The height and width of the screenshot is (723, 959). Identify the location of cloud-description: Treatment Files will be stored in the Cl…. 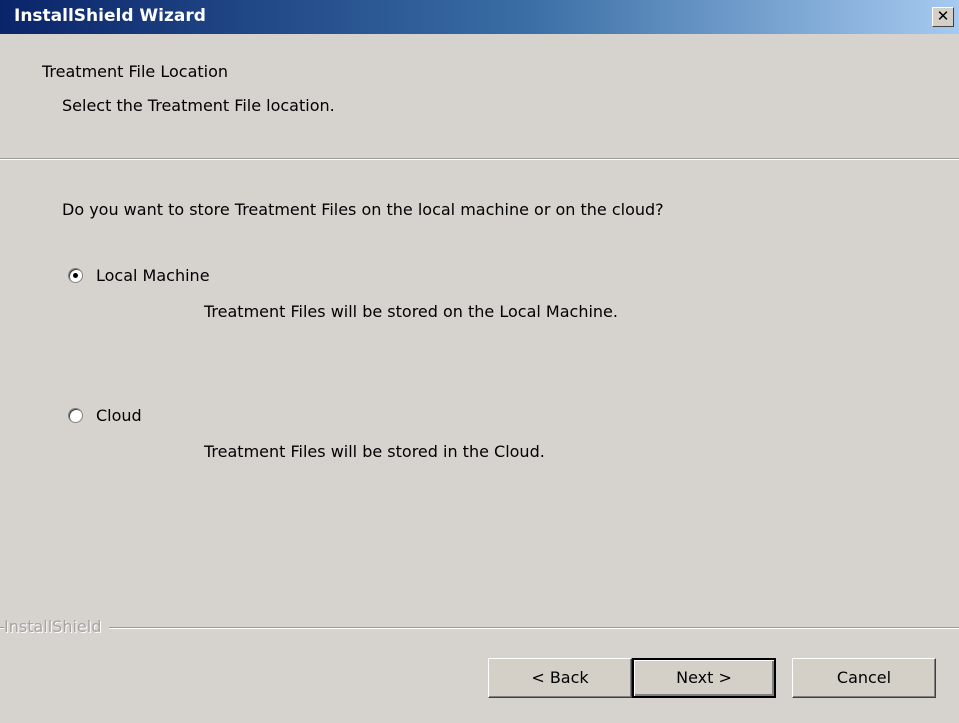
(374, 451).